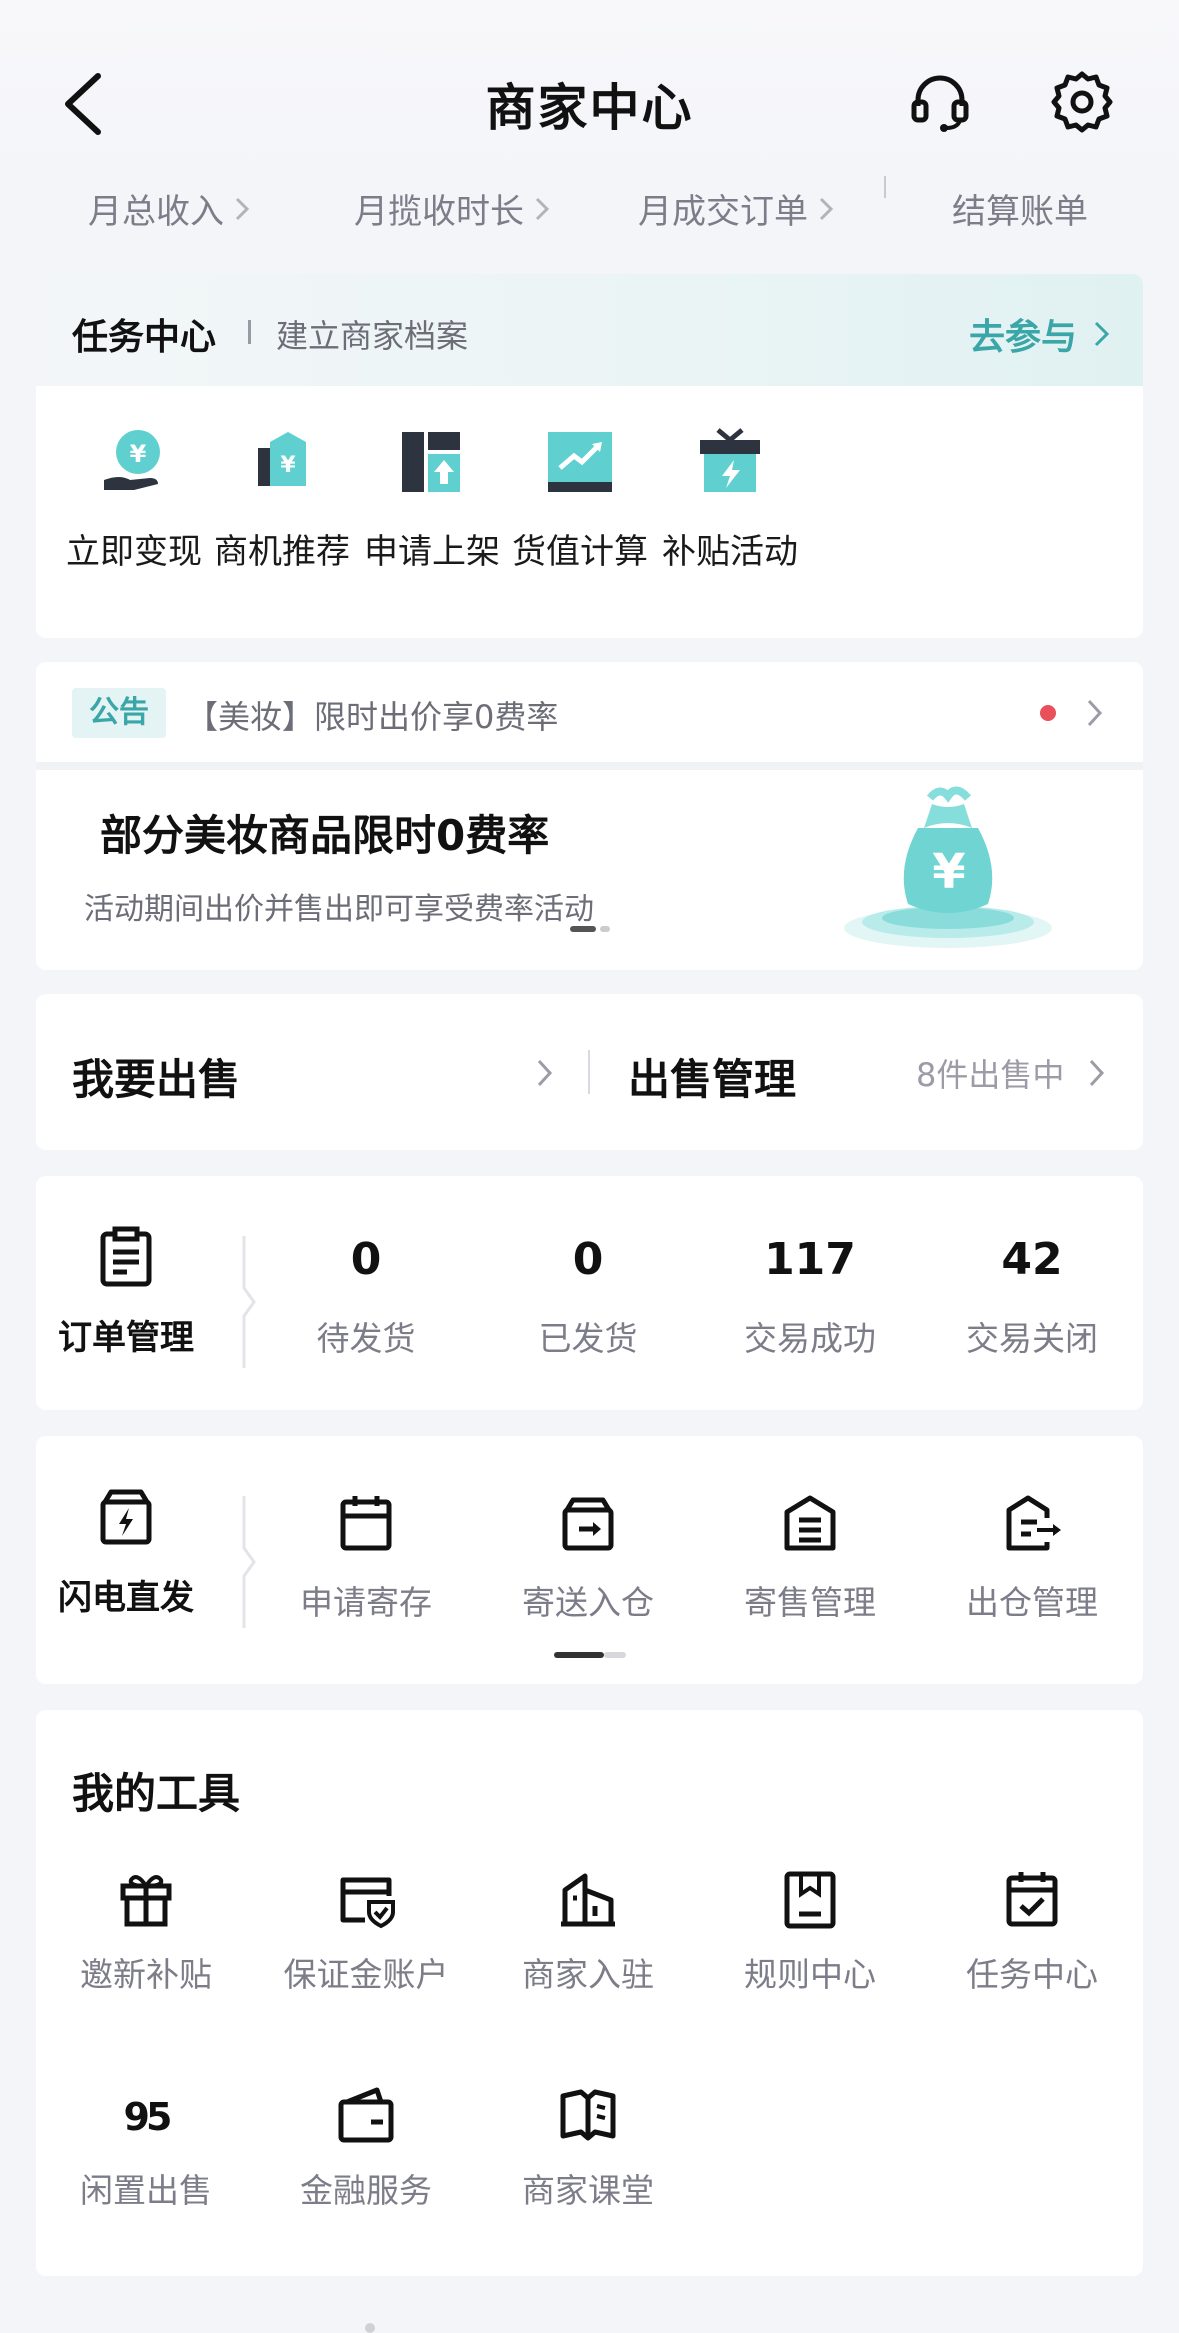 The height and width of the screenshot is (2333, 1179). Describe the element at coordinates (367, 1903) in the screenshot. I see `deposit-card-icon` at that location.